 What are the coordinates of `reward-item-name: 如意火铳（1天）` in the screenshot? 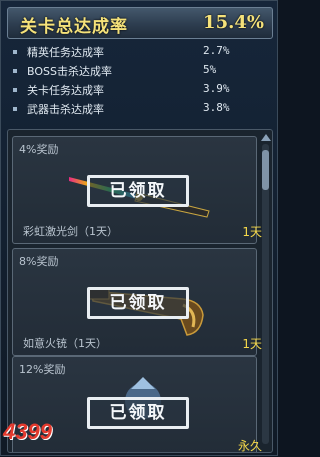 It's located at (65, 343).